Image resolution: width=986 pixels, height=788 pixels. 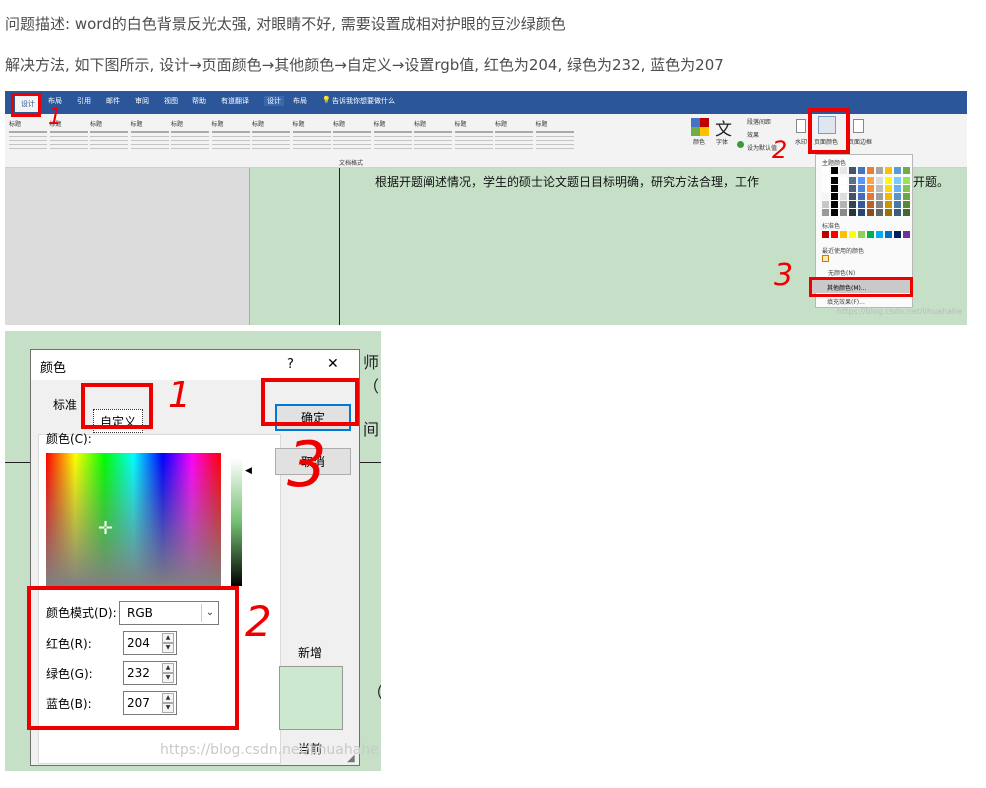 What do you see at coordinates (858, 126) in the screenshot?
I see `page-border-icon` at bounding box center [858, 126].